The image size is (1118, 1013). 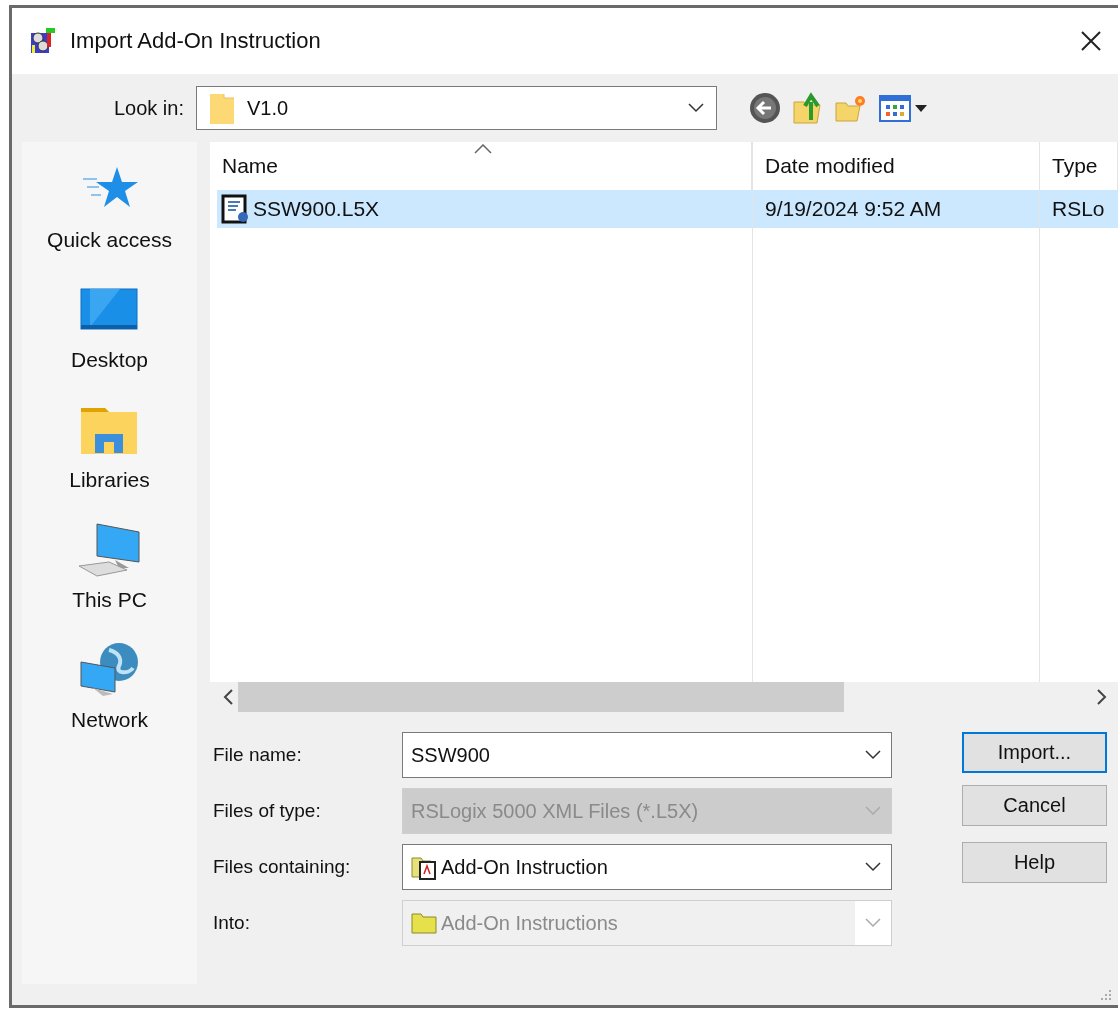 I want to click on field-label: Files containing:, so click(x=282, y=867).